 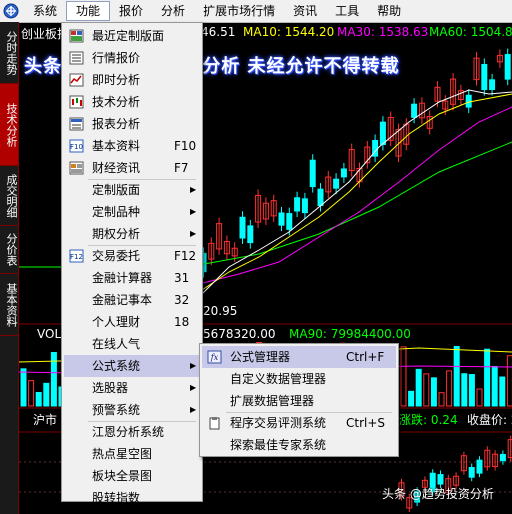 What do you see at coordinates (278, 445) in the screenshot?
I see `submenu-item-label: 探索最佳专家系统` at bounding box center [278, 445].